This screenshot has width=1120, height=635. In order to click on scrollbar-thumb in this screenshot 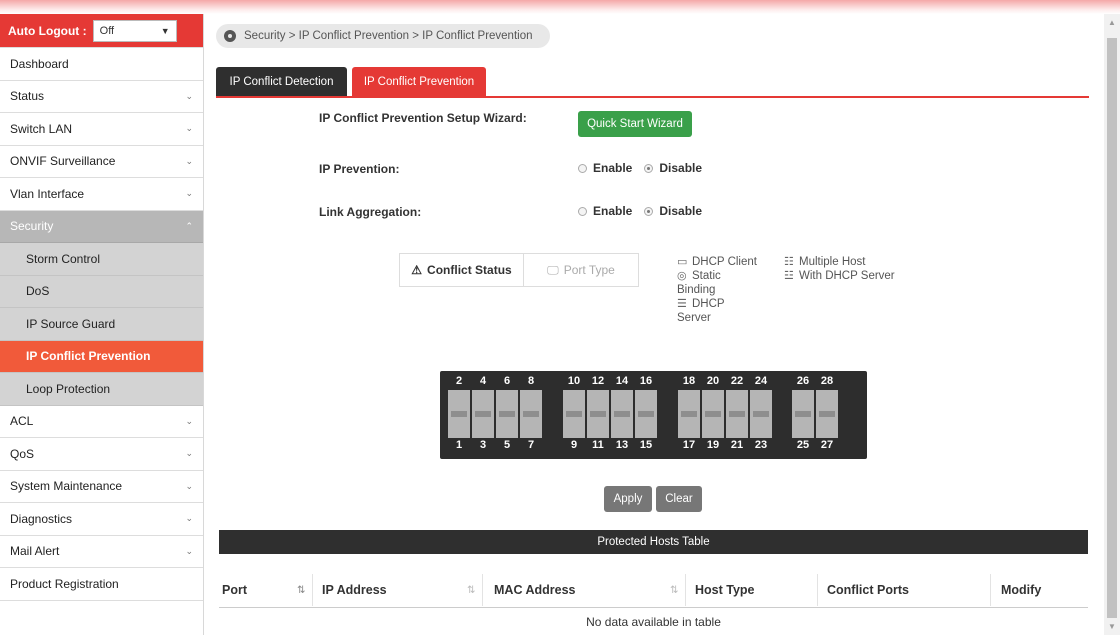, I will do `click(1112, 328)`.